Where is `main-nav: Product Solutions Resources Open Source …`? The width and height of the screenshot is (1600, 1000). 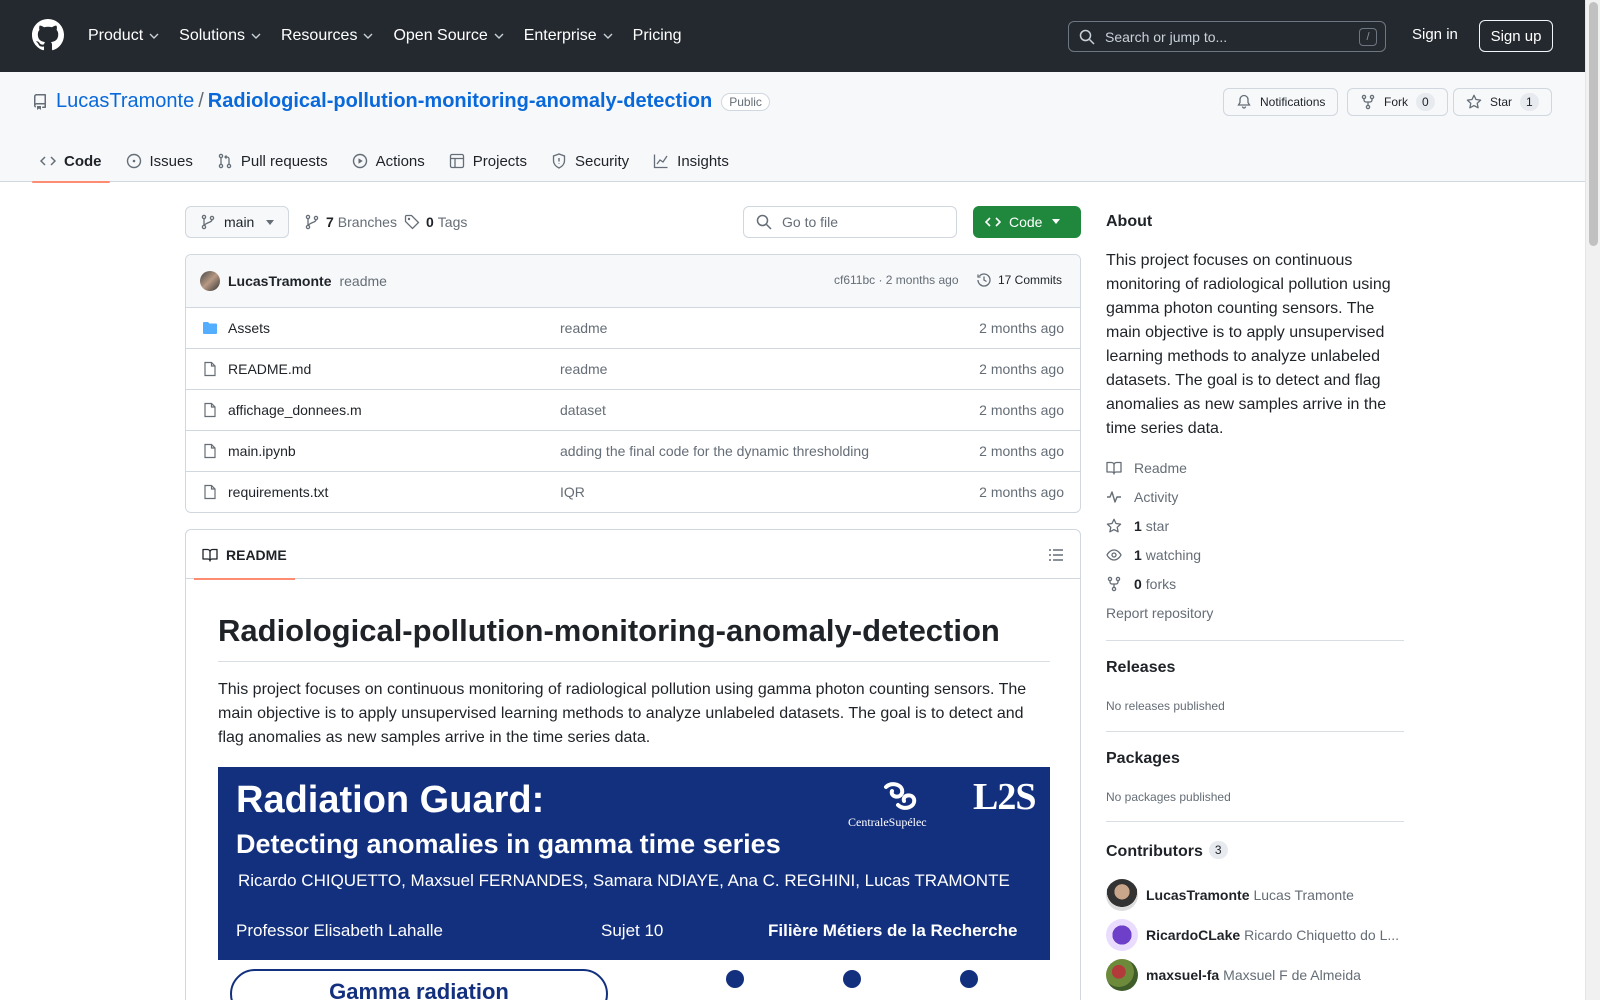 main-nav: Product Solutions Resources Open Source … is located at coordinates (395, 36).